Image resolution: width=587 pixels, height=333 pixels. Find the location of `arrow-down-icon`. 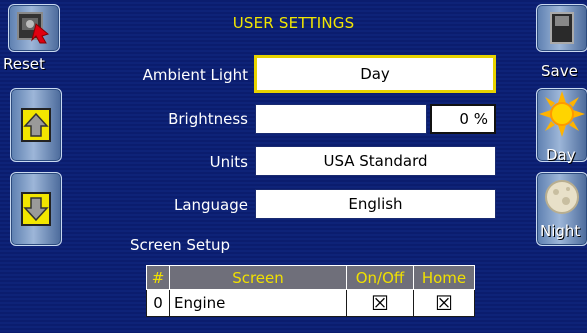

arrow-down-icon is located at coordinates (36, 209).